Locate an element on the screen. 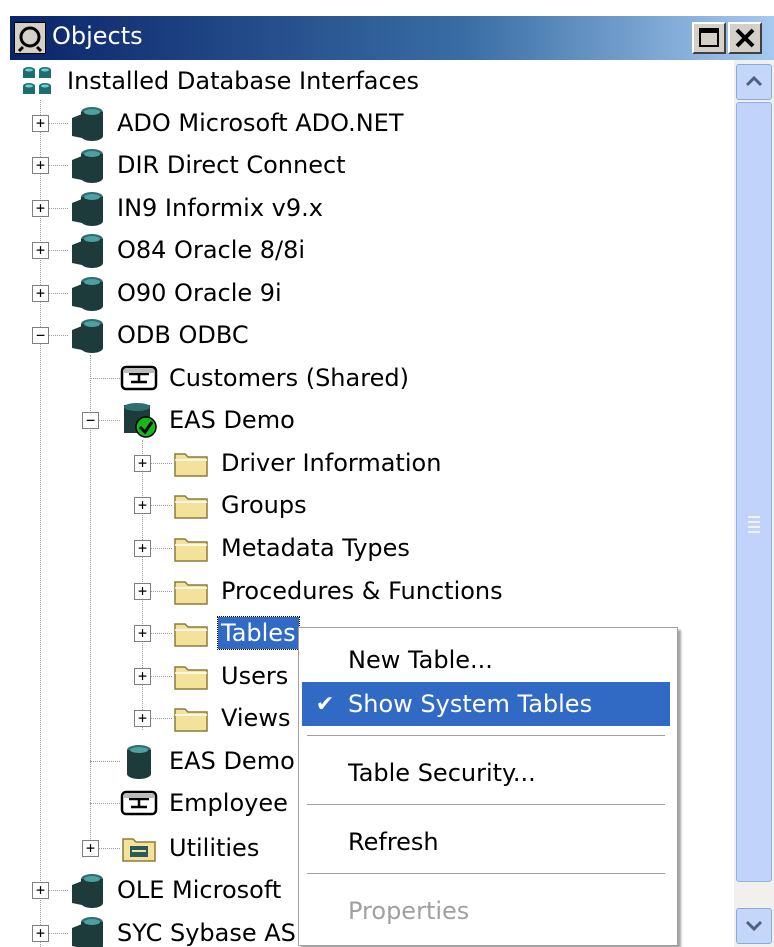  tree-item-label: Employee is located at coordinates (228, 803).